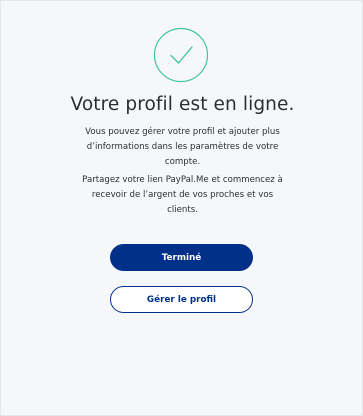 The height and width of the screenshot is (416, 363). What do you see at coordinates (181, 299) in the screenshot?
I see `manage-profile-button: Gérer le profil` at bounding box center [181, 299].